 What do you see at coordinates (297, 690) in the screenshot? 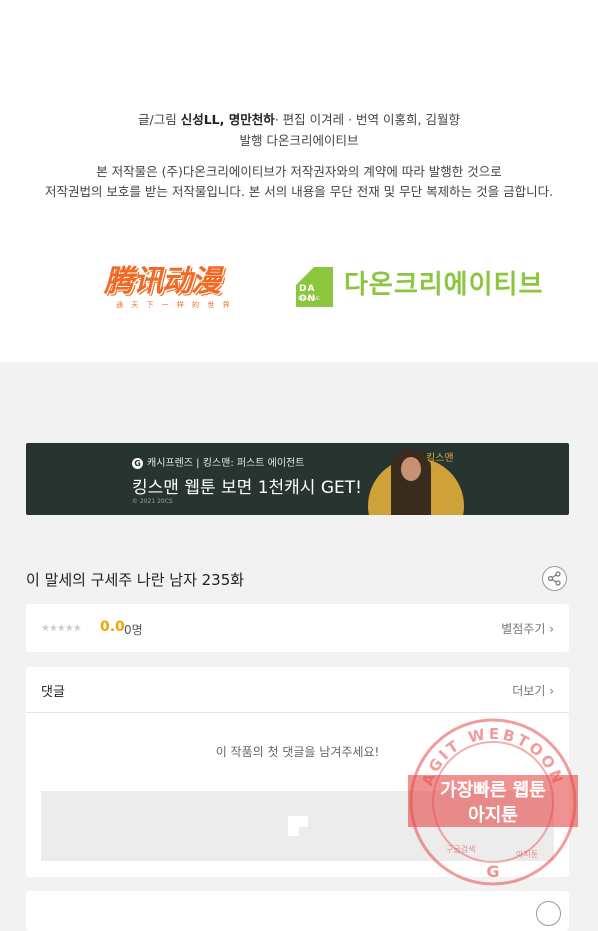
I see `comments-header: 댓글 더보기 ›` at bounding box center [297, 690].